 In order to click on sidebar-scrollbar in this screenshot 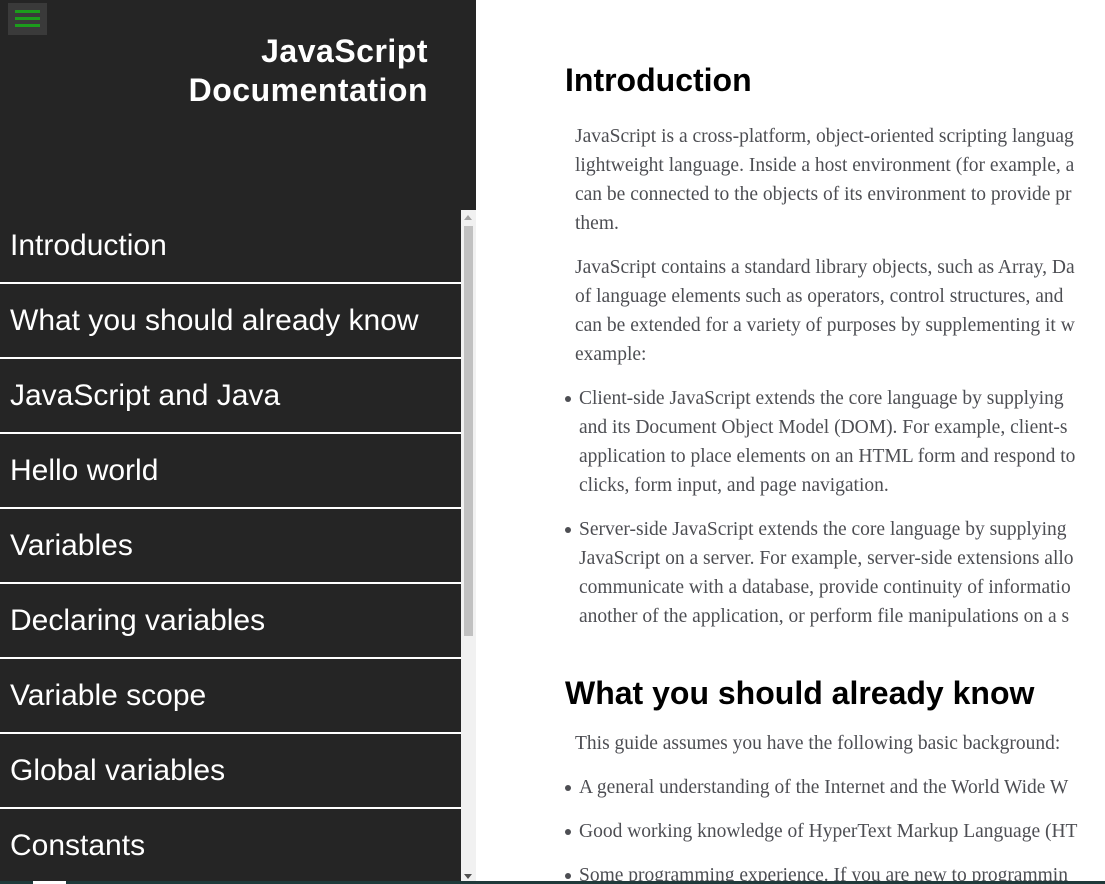, I will do `click(468, 547)`.